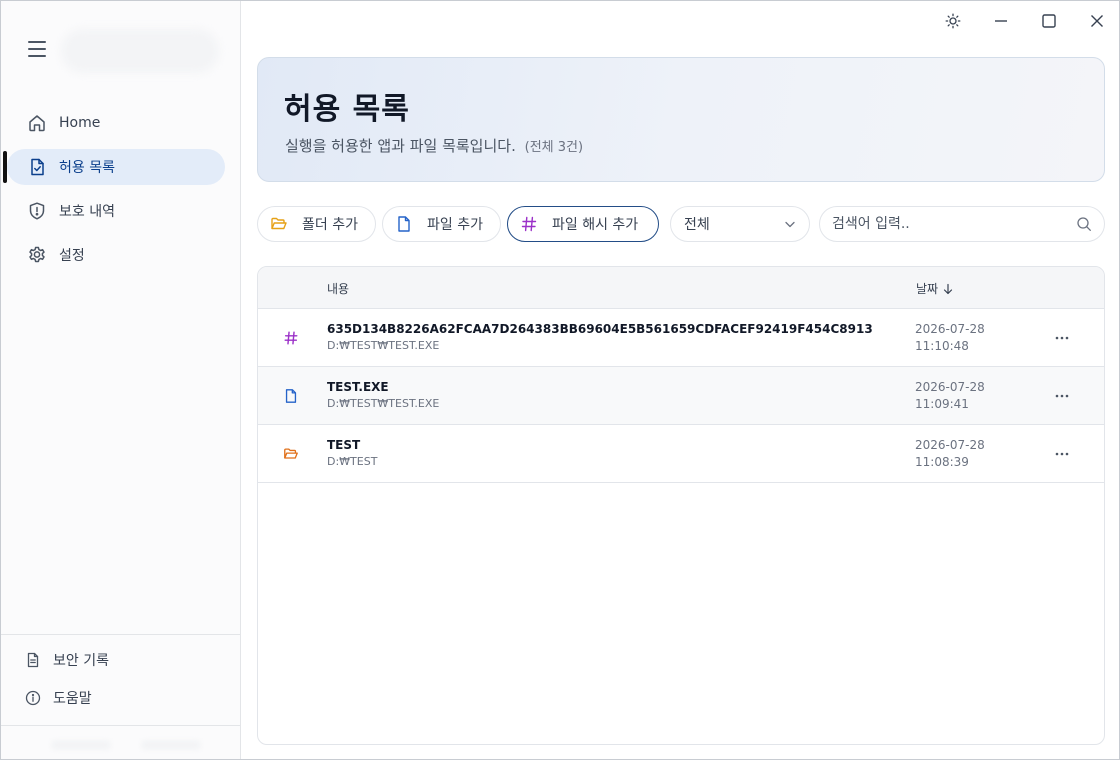 The image size is (1120, 760). What do you see at coordinates (120, 742) in the screenshot?
I see `sidebar-footer` at bounding box center [120, 742].